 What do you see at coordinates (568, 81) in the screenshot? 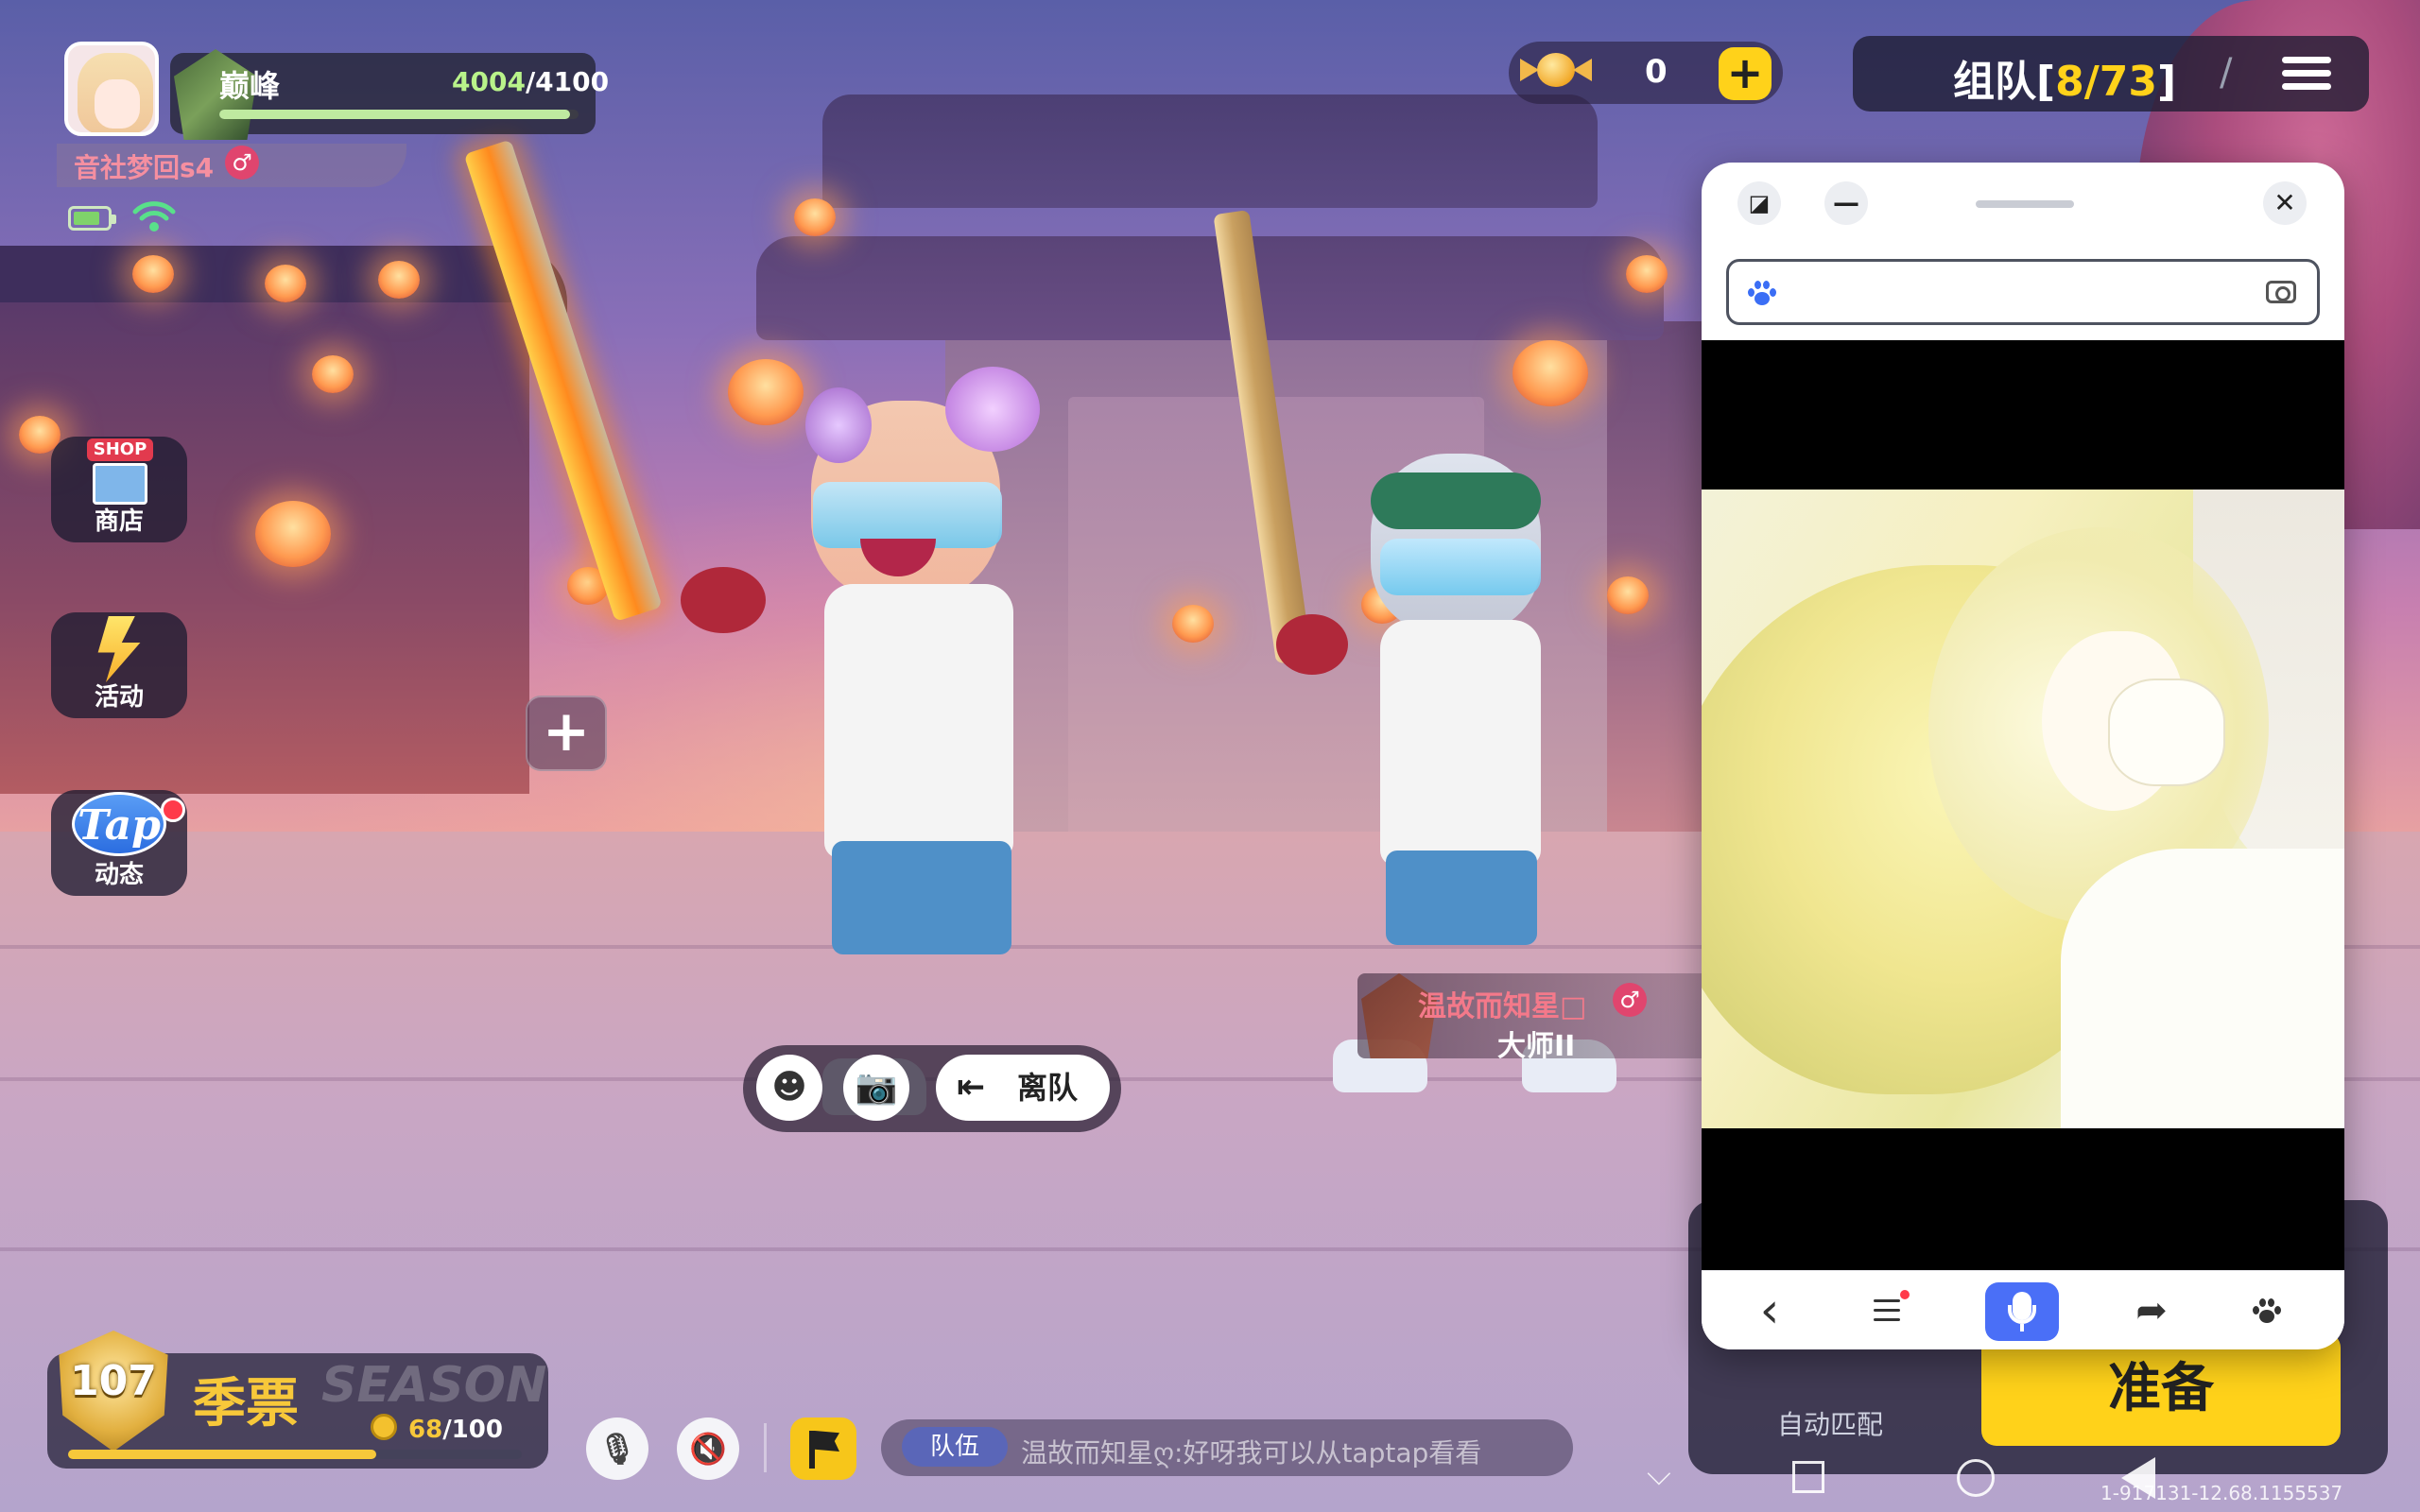
I see `xp-max: /4100` at bounding box center [568, 81].